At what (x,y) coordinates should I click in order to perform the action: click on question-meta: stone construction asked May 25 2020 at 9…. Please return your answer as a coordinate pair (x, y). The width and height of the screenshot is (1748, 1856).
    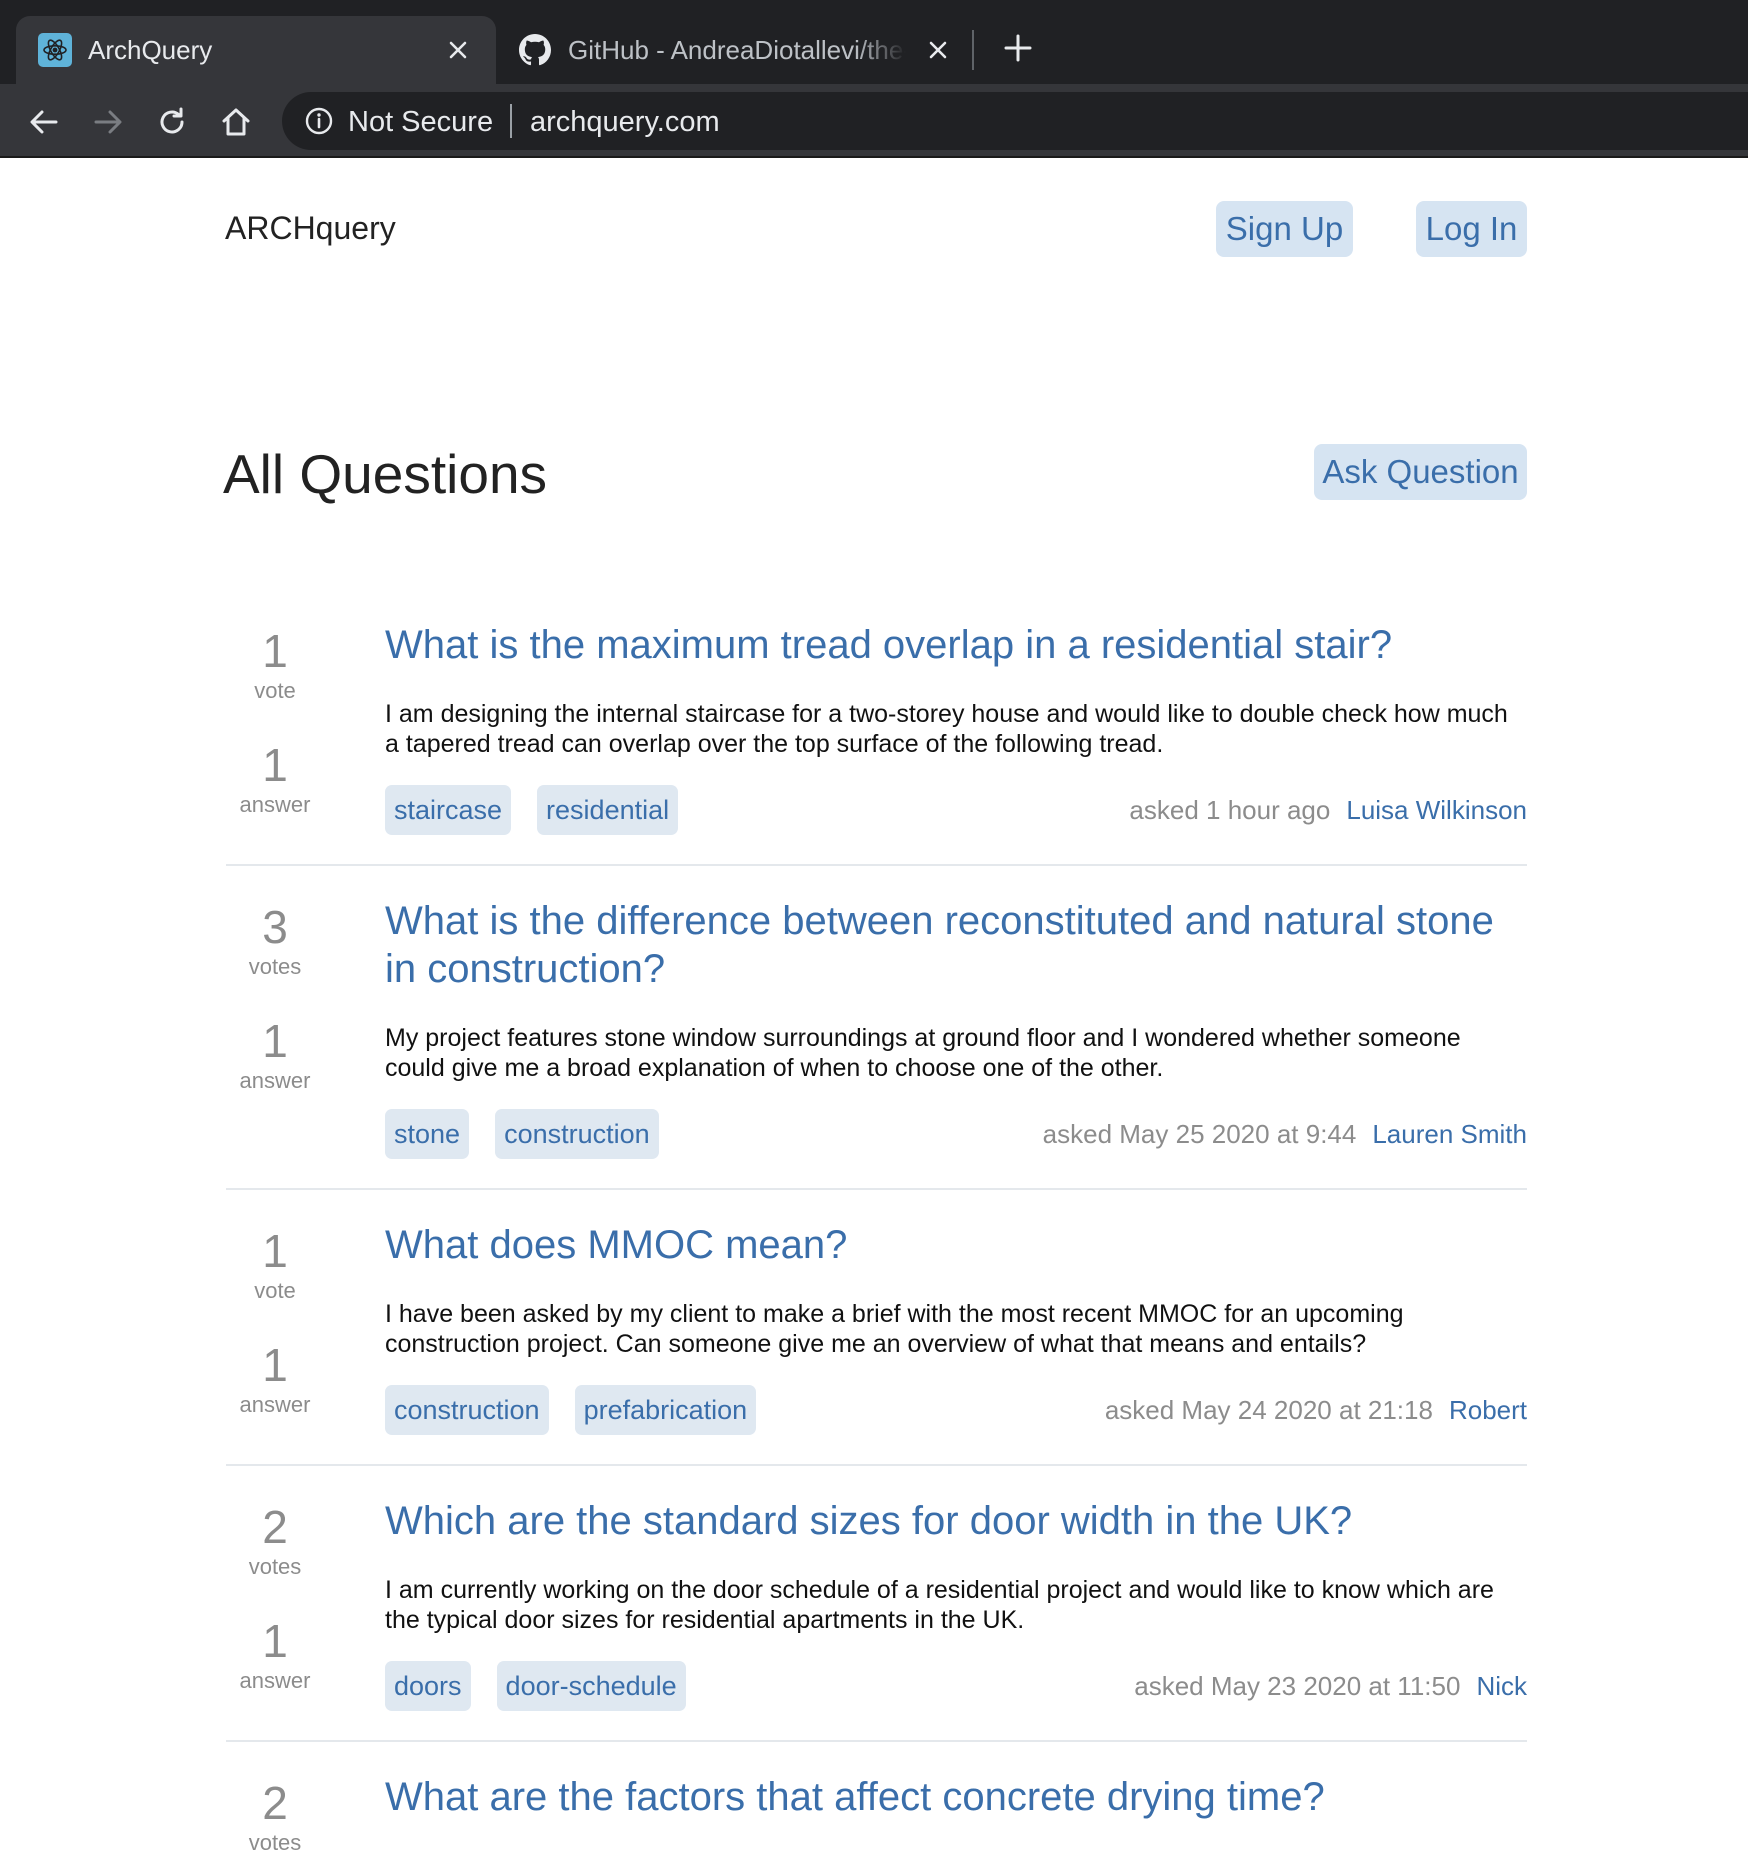
    Looking at the image, I should click on (956, 1134).